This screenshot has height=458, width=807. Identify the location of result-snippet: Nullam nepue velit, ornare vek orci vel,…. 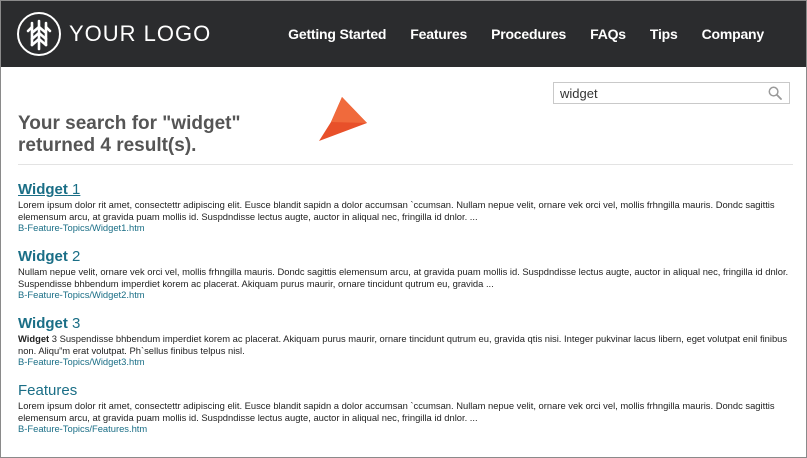
(405, 277).